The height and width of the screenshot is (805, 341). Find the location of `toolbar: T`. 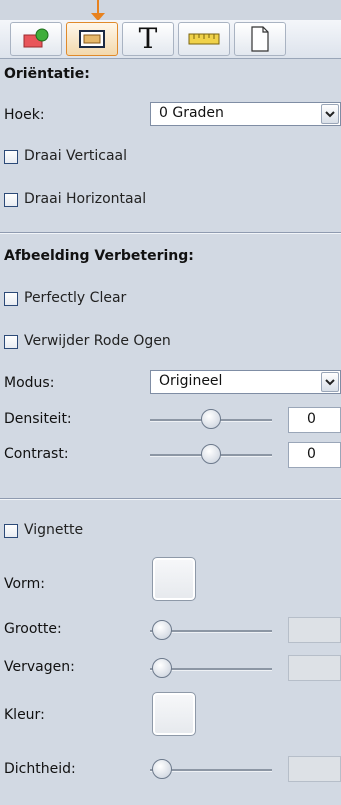

toolbar: T is located at coordinates (170, 39).